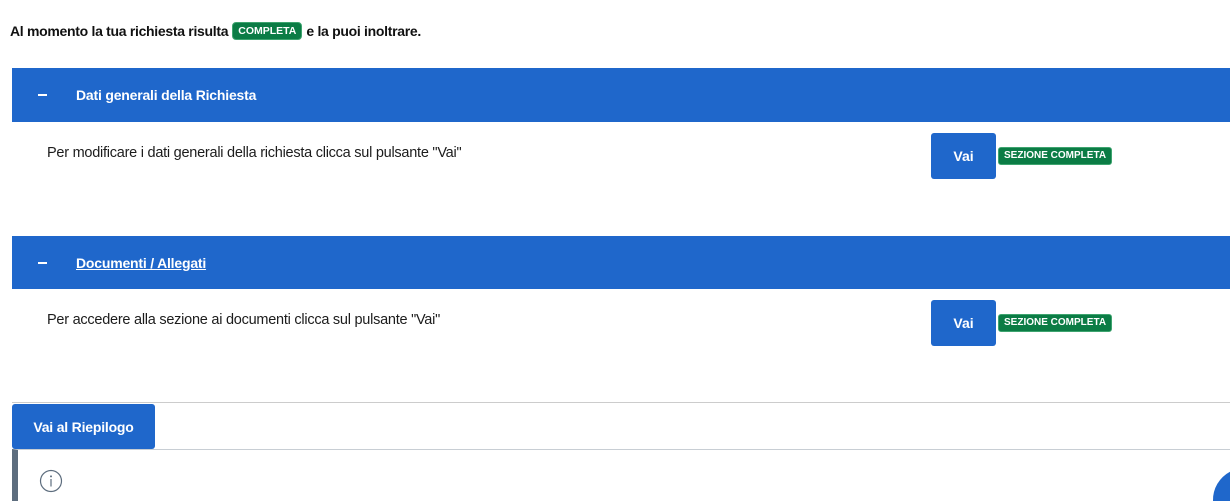 The image size is (1230, 501). What do you see at coordinates (621, 95) in the screenshot?
I see `accordion-header-dati-generali: Dati generali della Richiesta` at bounding box center [621, 95].